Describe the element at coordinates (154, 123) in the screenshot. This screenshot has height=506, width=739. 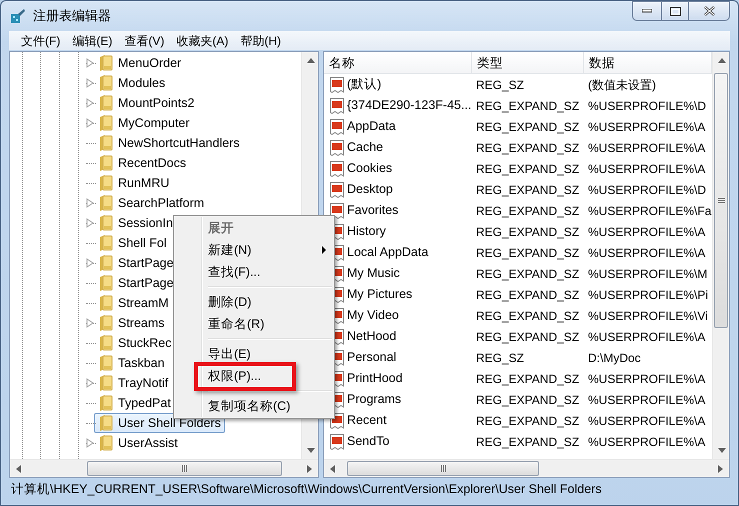
I see `tree-item: MyComputer` at that location.